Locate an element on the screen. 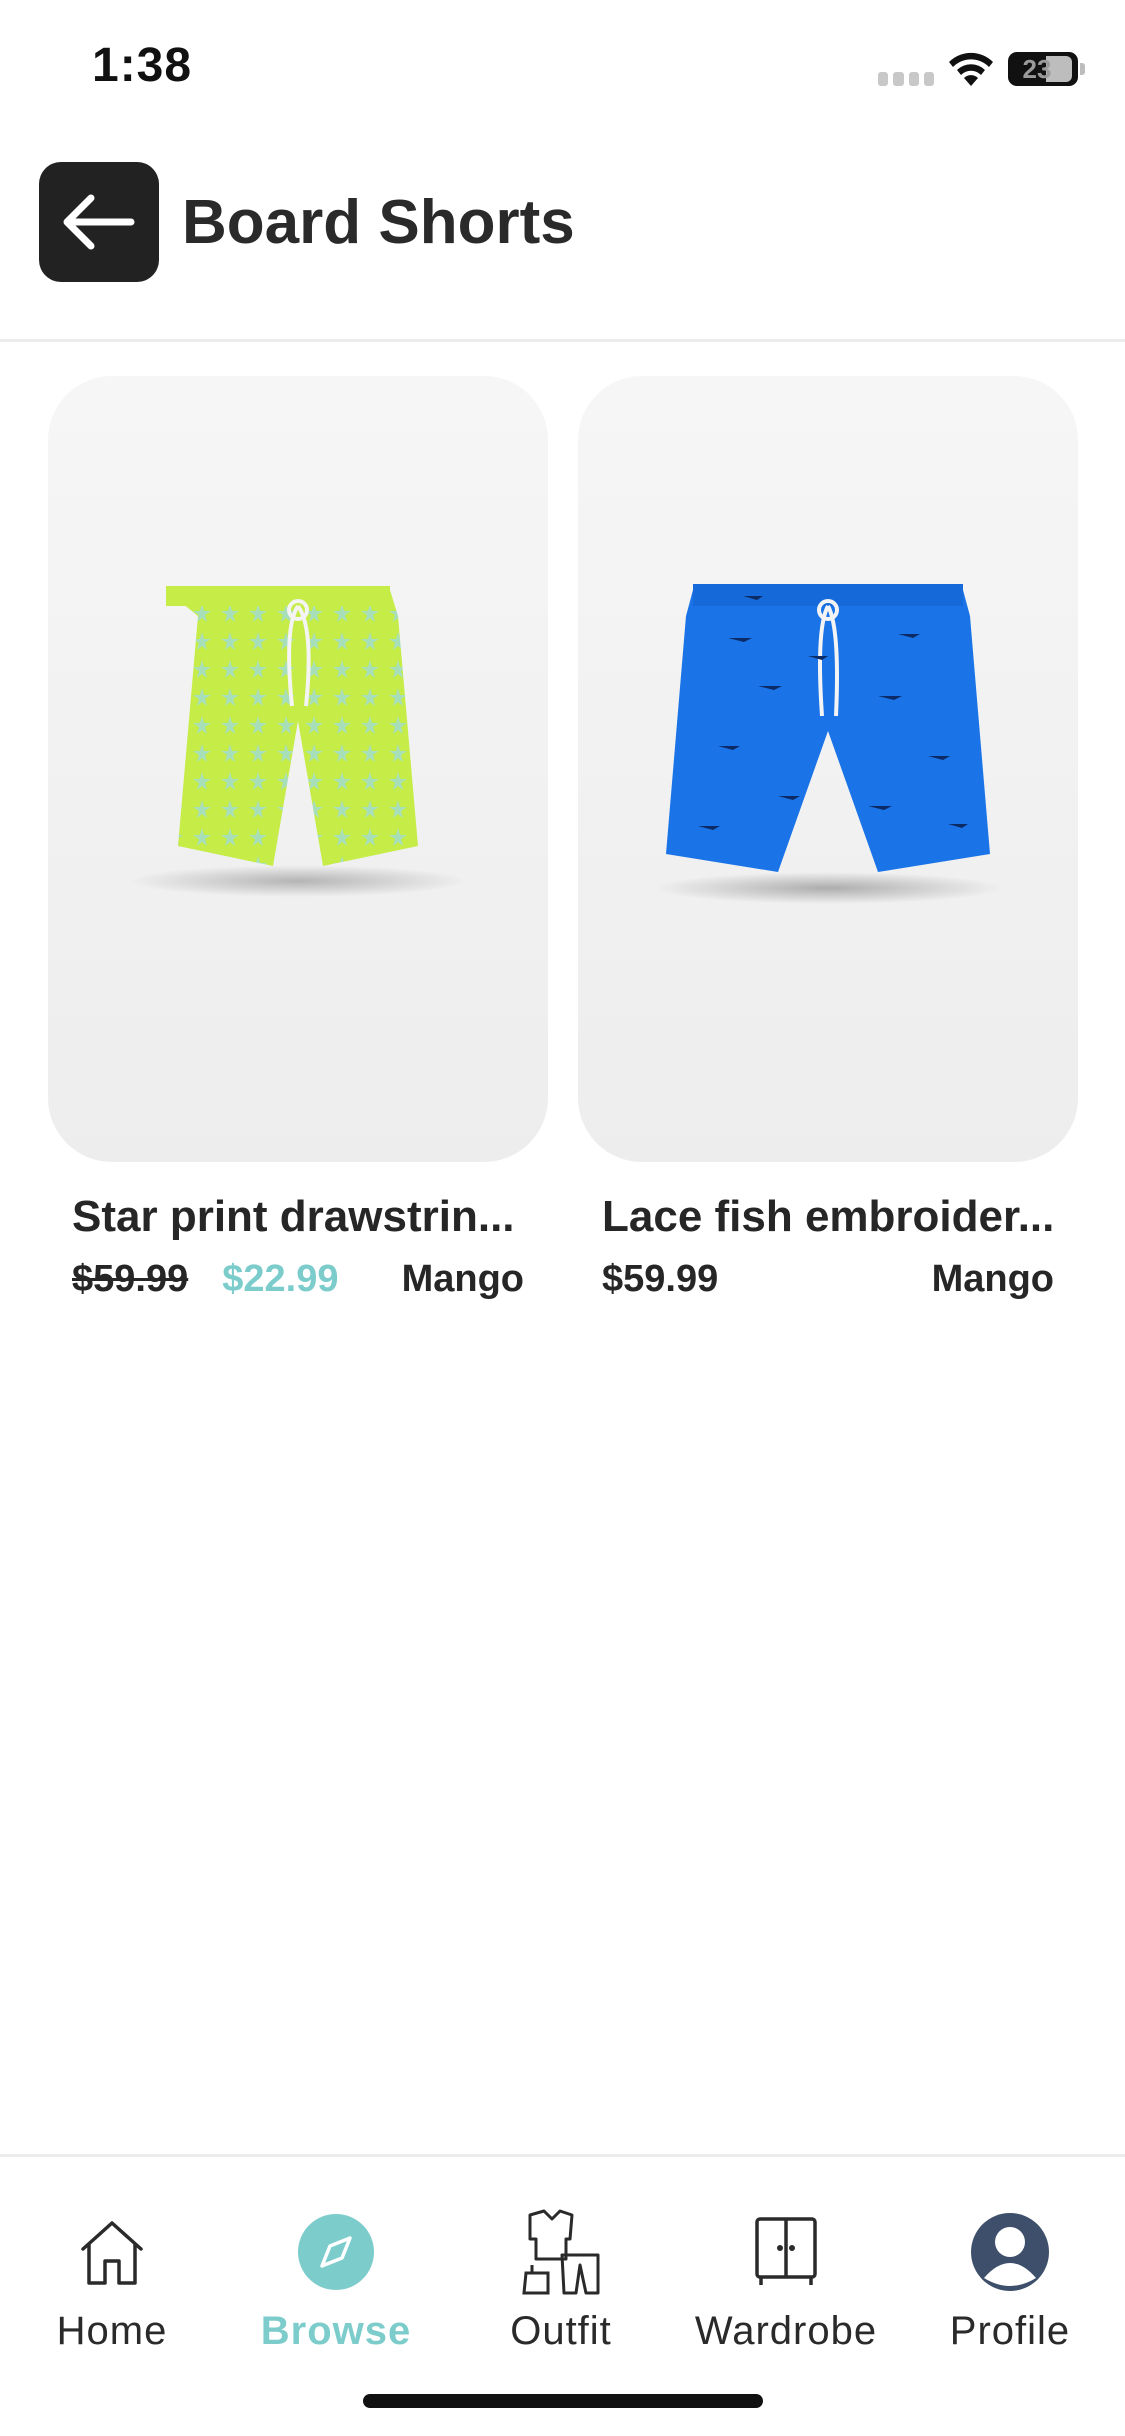 This screenshot has width=1125, height=2436. wifi-icon is located at coordinates (971, 69).